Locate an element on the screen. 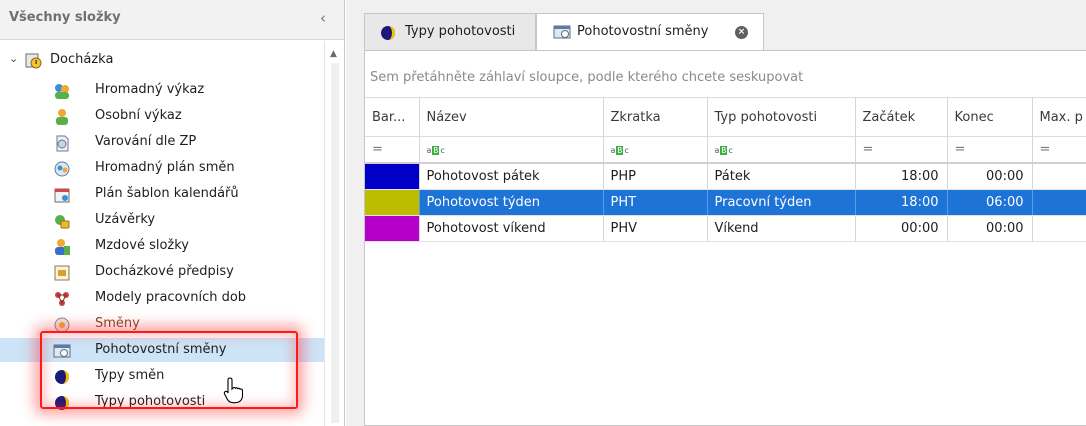 The image size is (1086, 426). tree-root-label: Docházka is located at coordinates (82, 59).